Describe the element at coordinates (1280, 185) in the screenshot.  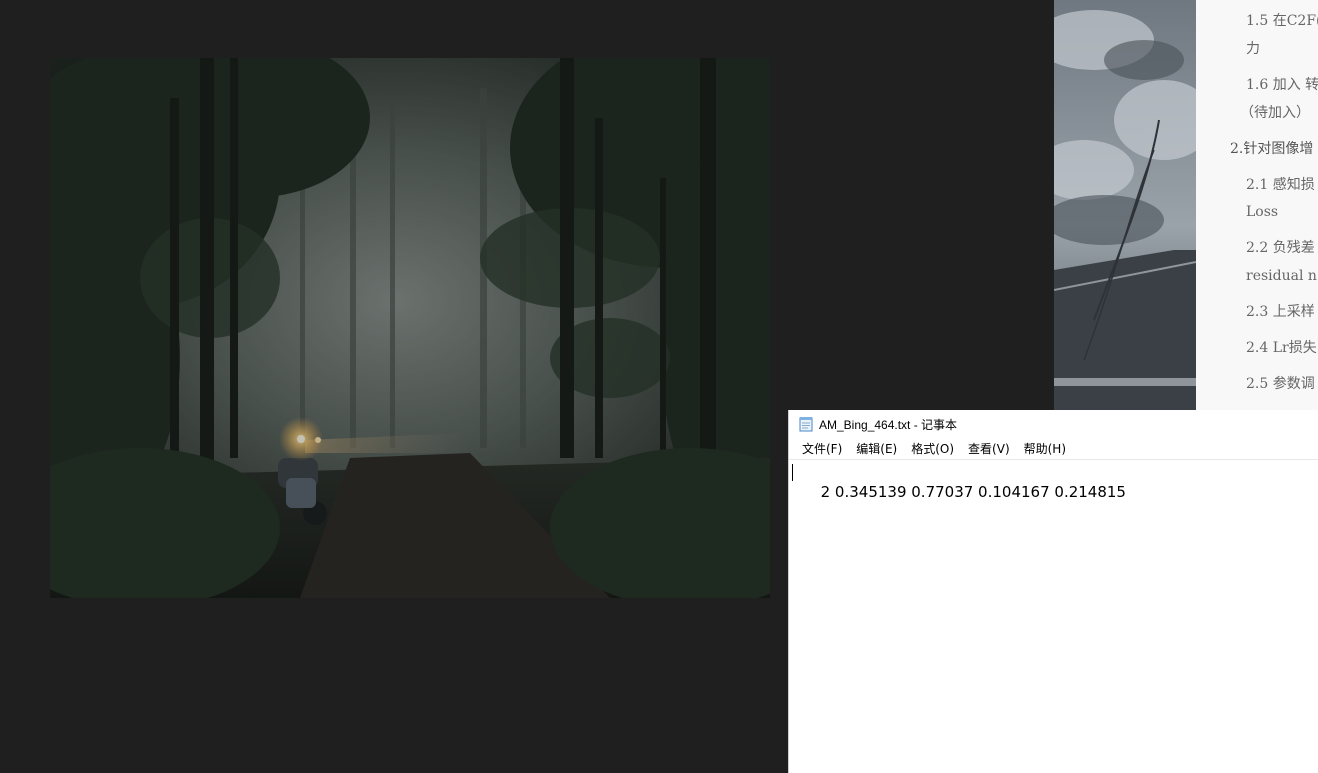
I see `toc-item: 2.1 感知损` at that location.